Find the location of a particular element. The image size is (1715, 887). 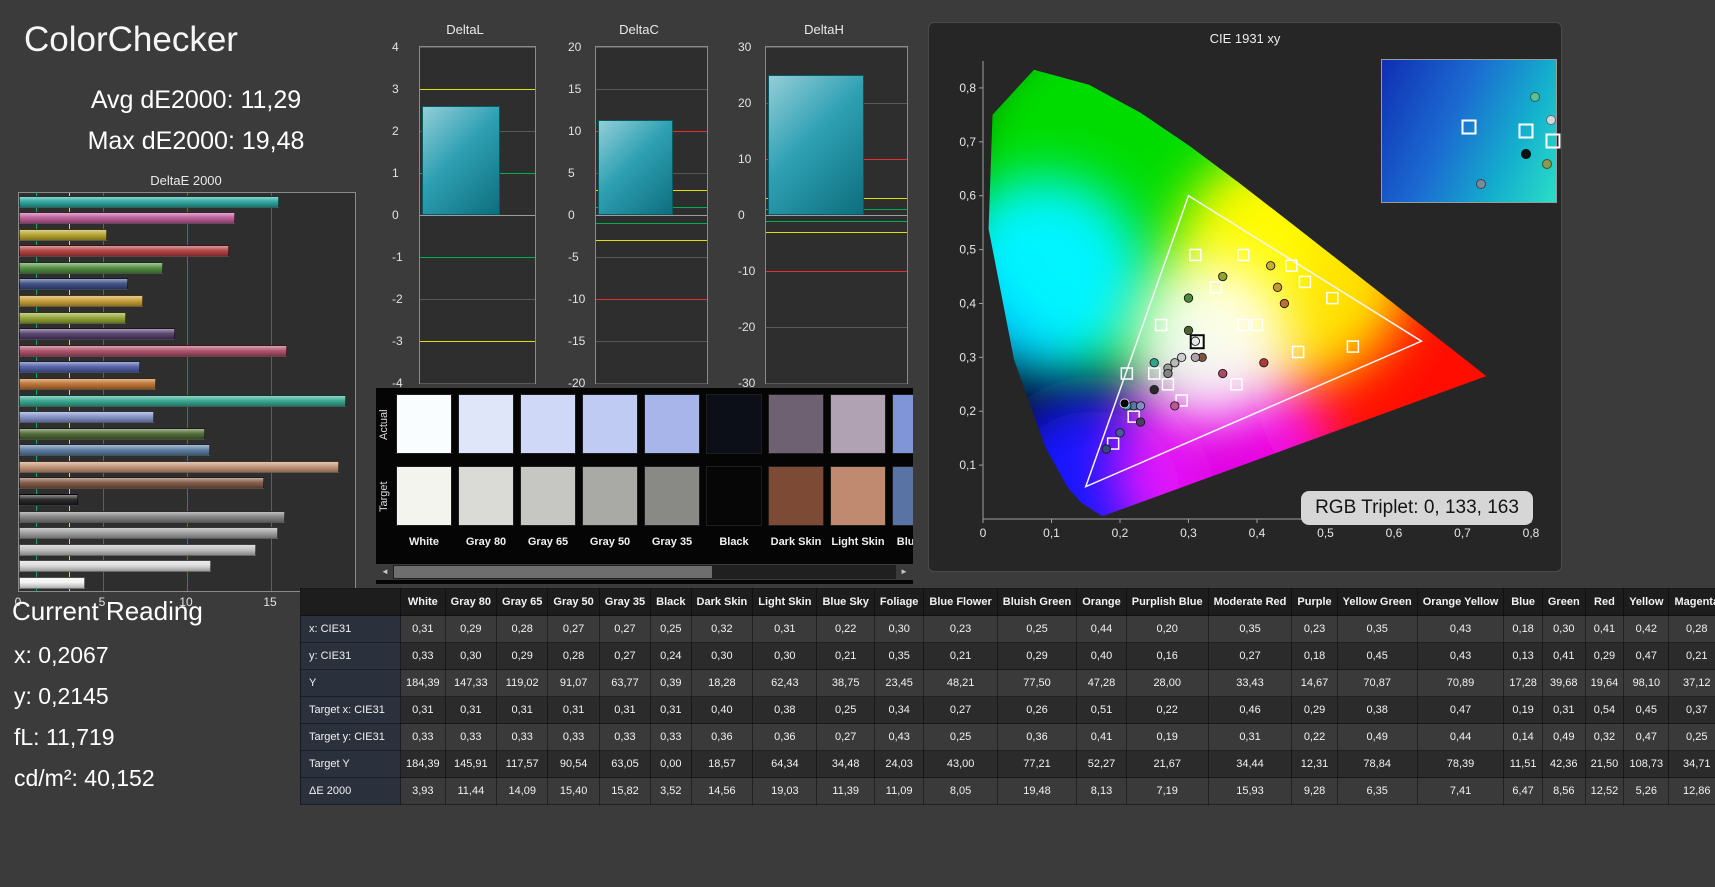

x-tick-label: 0,4 is located at coordinates (1257, 533).